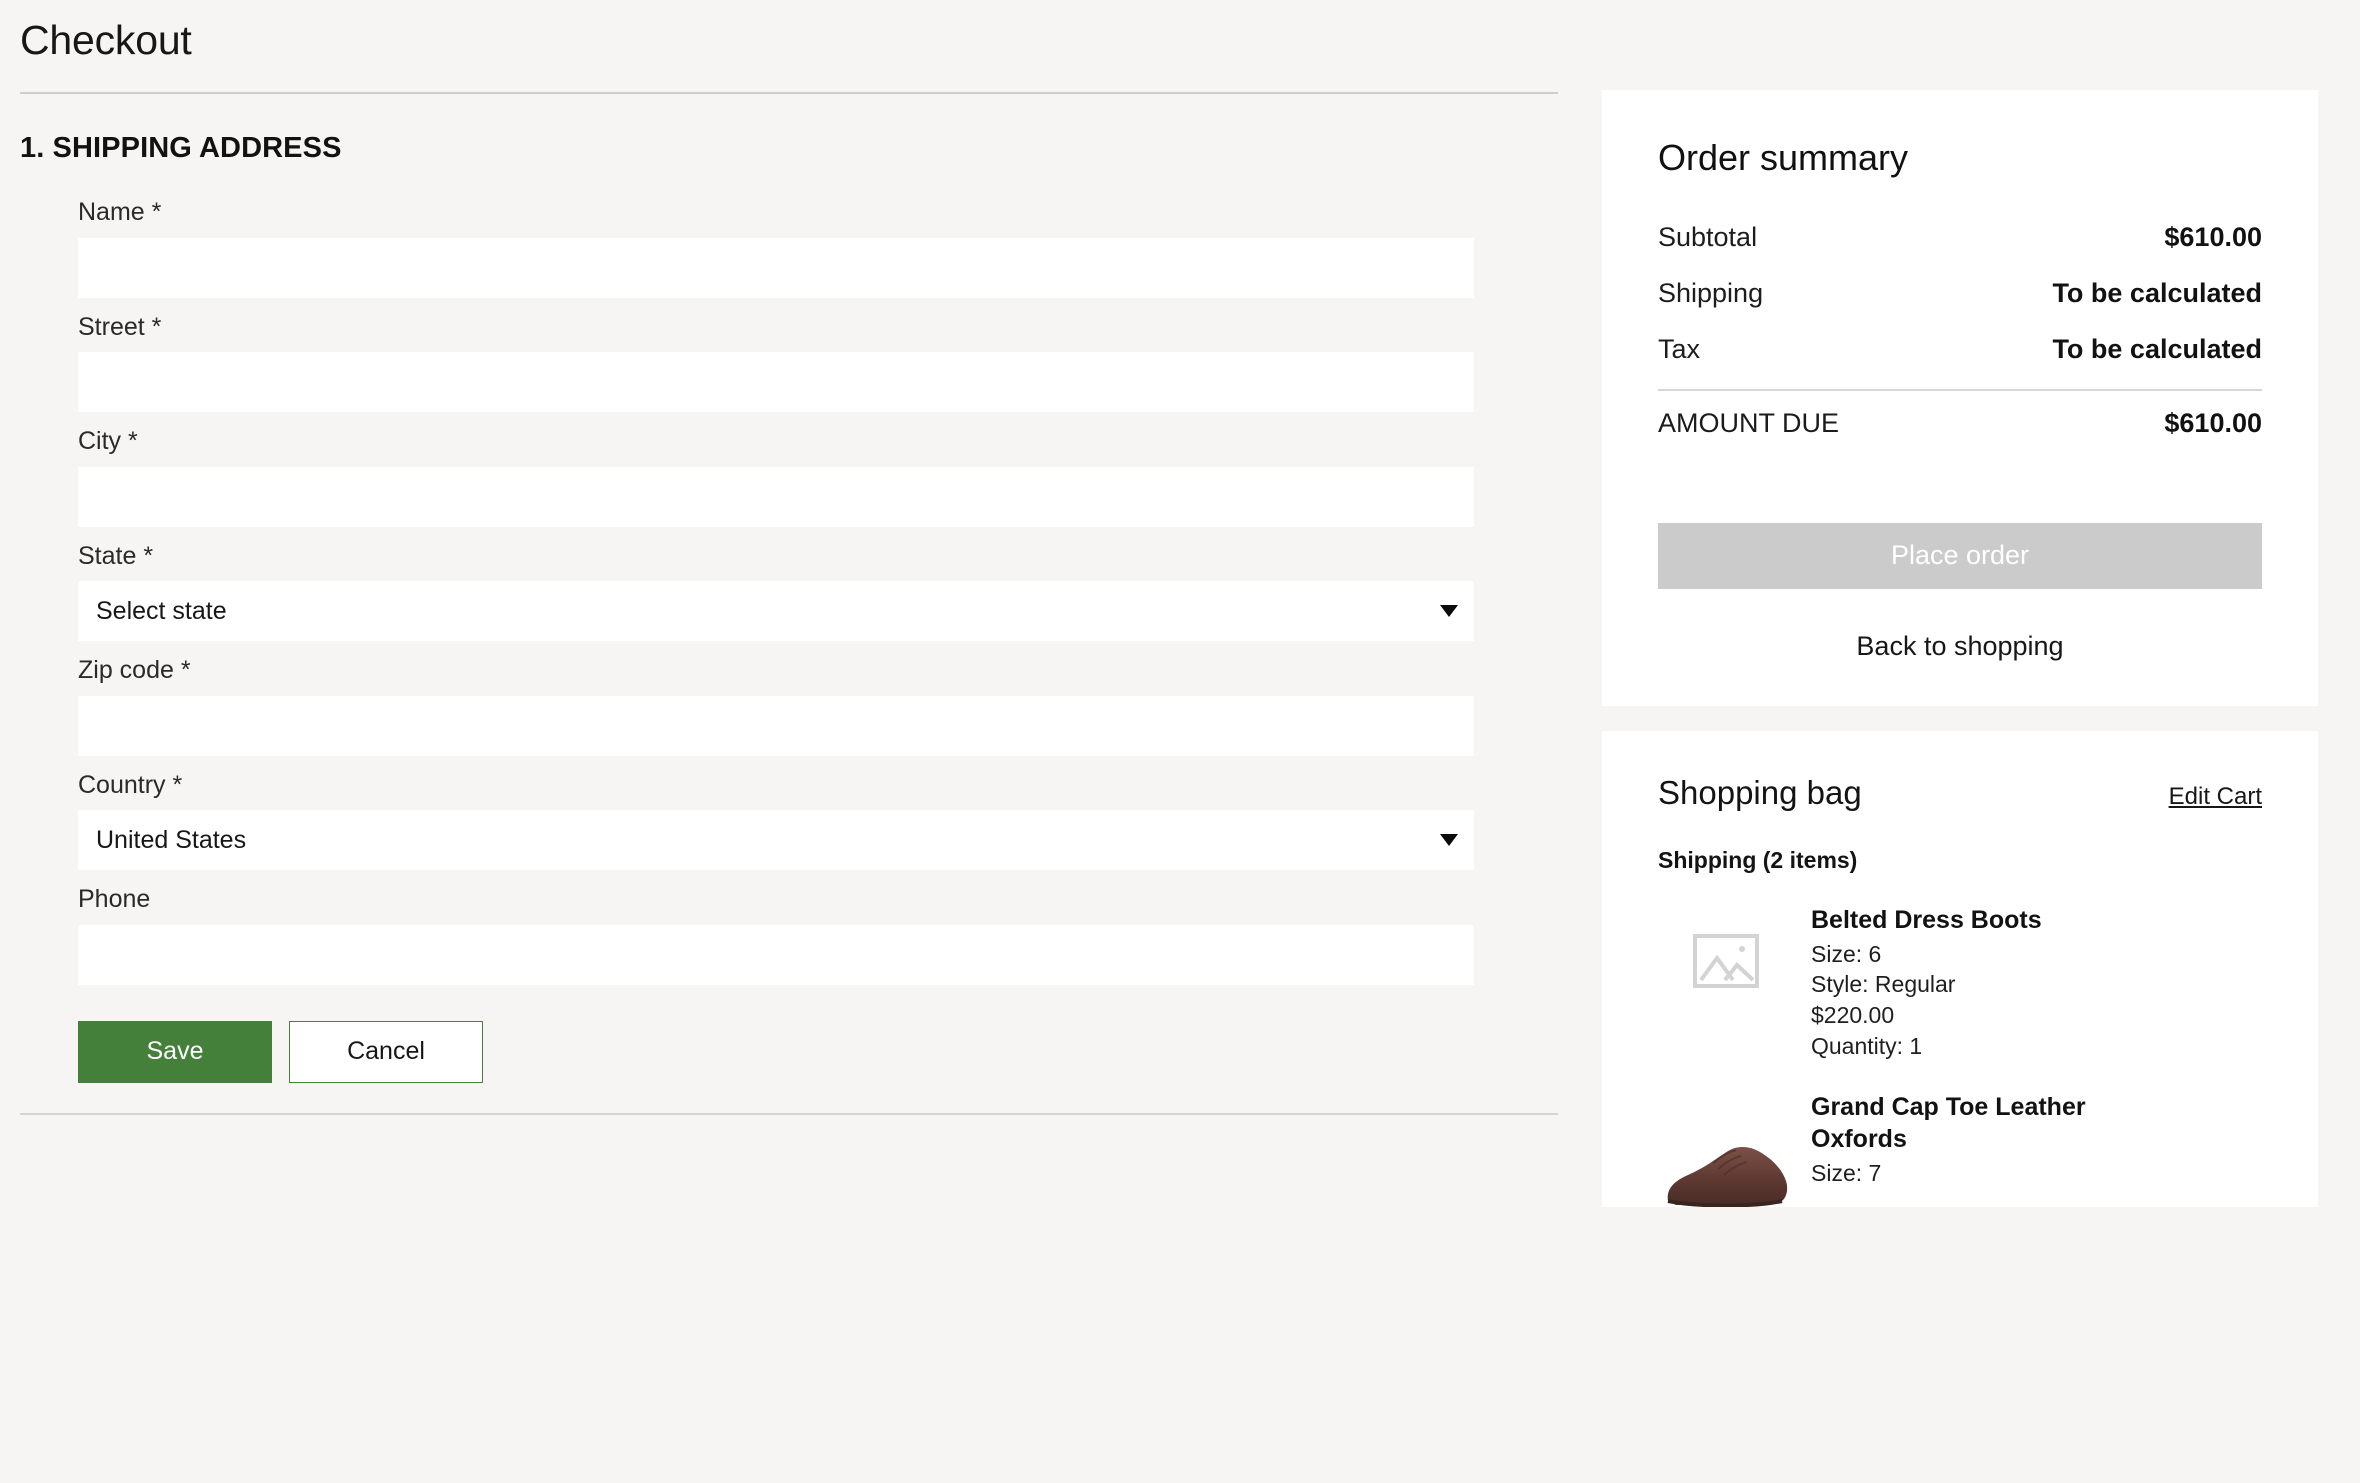  Describe the element at coordinates (819, 1051) in the screenshot. I see `form-actions: Save Cancel` at that location.